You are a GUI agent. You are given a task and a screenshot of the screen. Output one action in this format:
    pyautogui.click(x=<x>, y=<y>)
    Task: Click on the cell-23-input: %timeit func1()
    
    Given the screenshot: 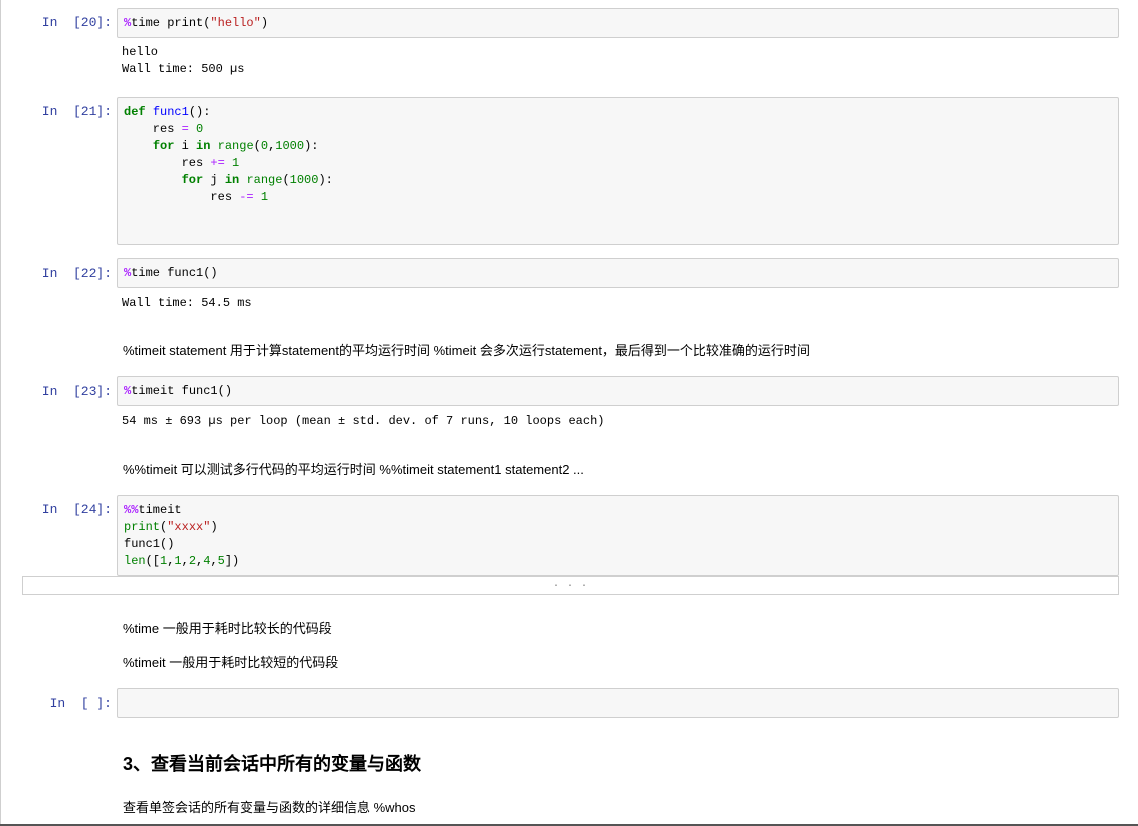 What is the action you would take?
    pyautogui.click(x=618, y=391)
    